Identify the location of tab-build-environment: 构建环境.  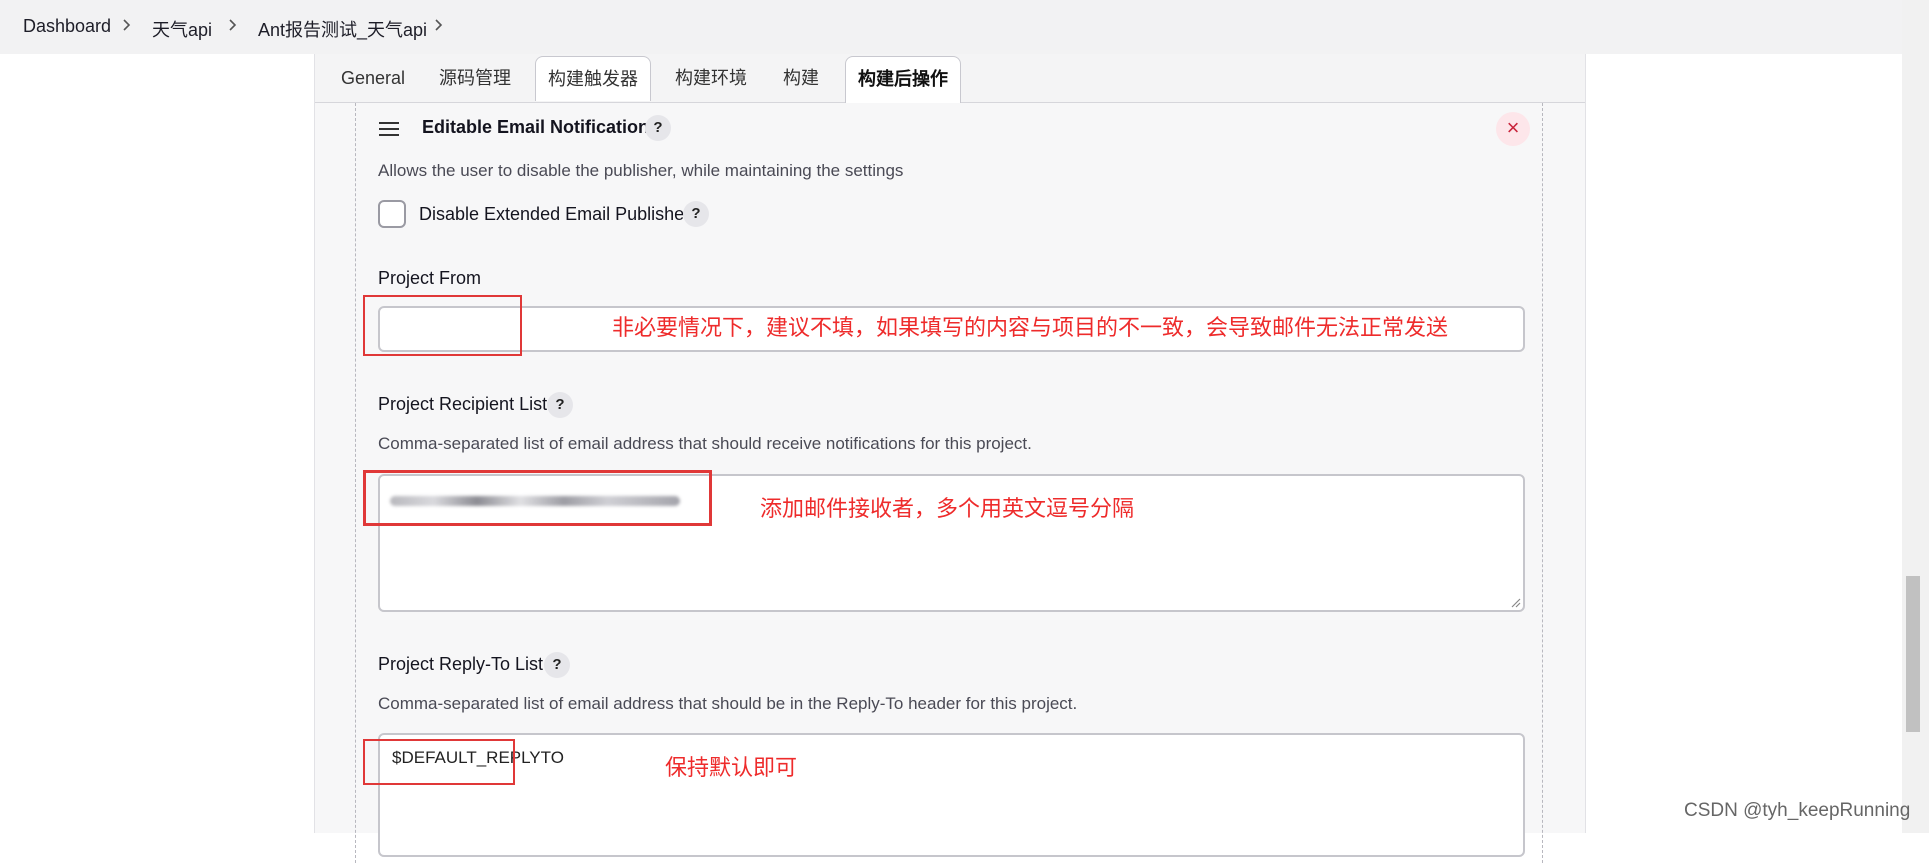
(711, 78).